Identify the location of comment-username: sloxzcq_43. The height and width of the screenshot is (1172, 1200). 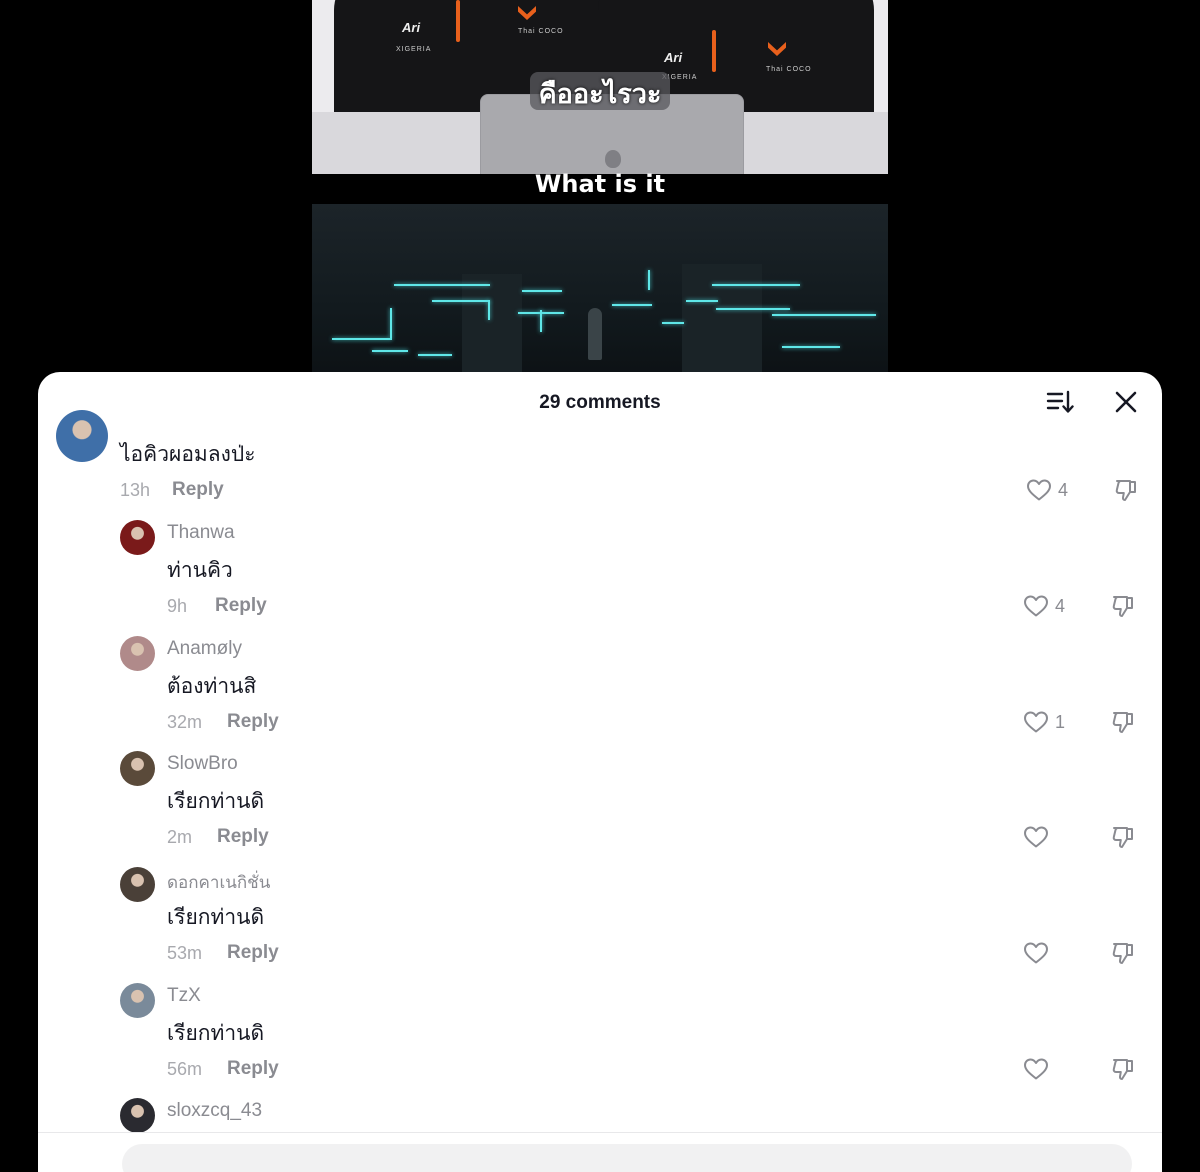
(214, 1111).